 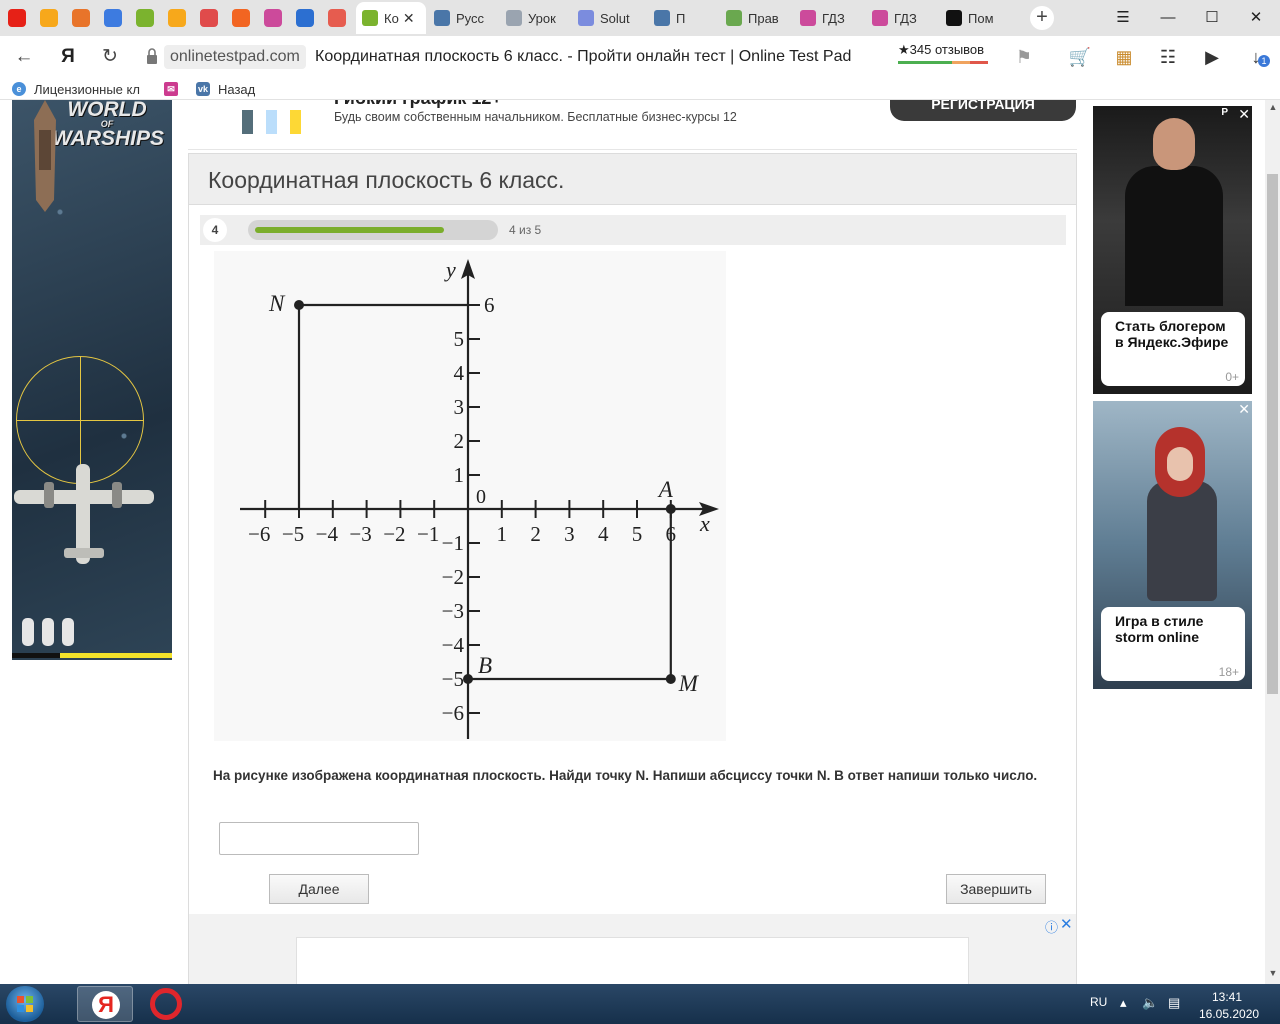 I want to click on airplane-icon, so click(x=84, y=514).